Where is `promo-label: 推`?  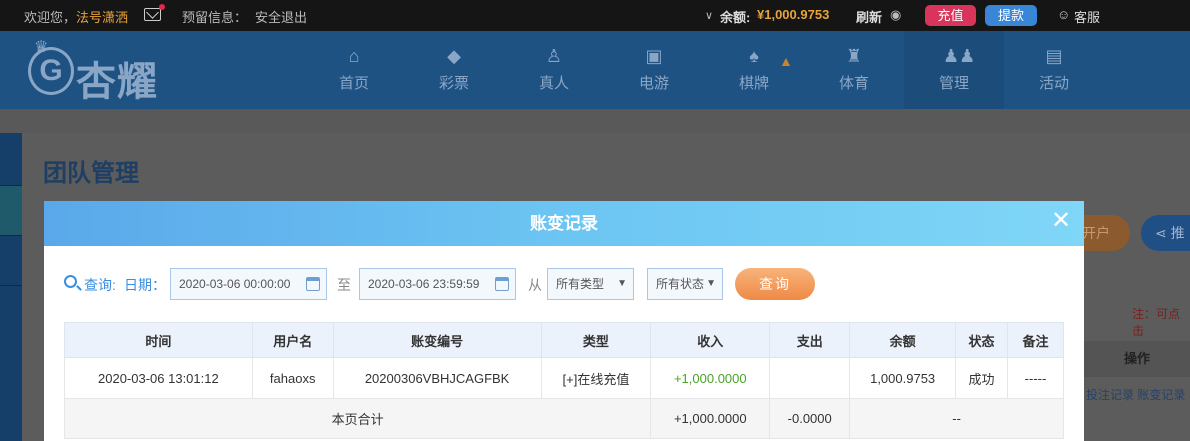 promo-label: 推 is located at coordinates (1177, 233).